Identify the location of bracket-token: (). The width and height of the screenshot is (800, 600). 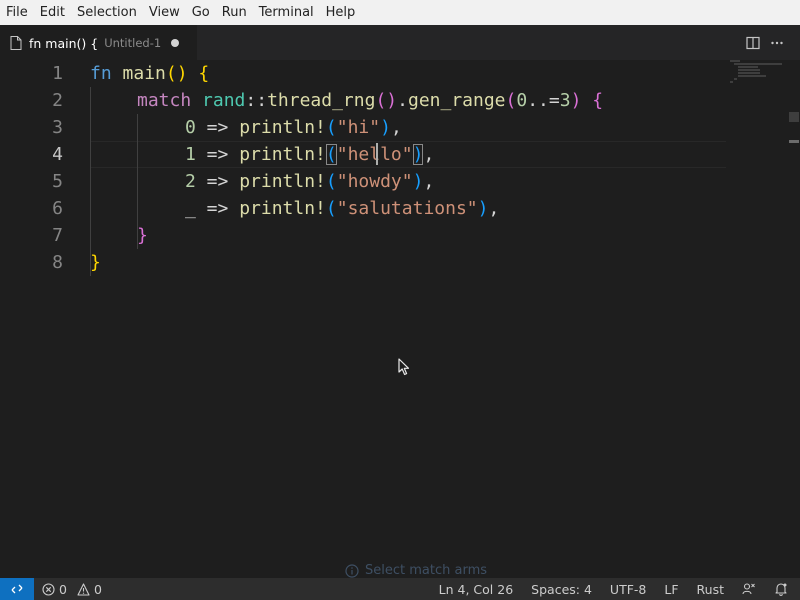
(386, 100).